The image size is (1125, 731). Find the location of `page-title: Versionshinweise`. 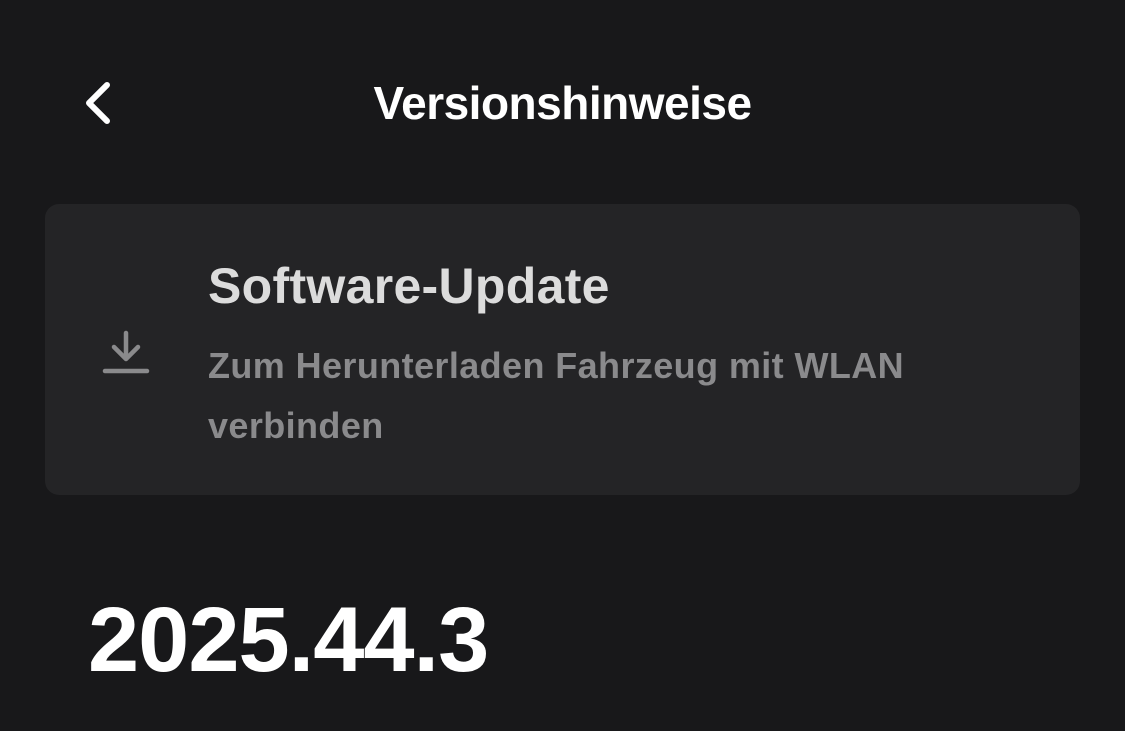

page-title: Versionshinweise is located at coordinates (562, 103).